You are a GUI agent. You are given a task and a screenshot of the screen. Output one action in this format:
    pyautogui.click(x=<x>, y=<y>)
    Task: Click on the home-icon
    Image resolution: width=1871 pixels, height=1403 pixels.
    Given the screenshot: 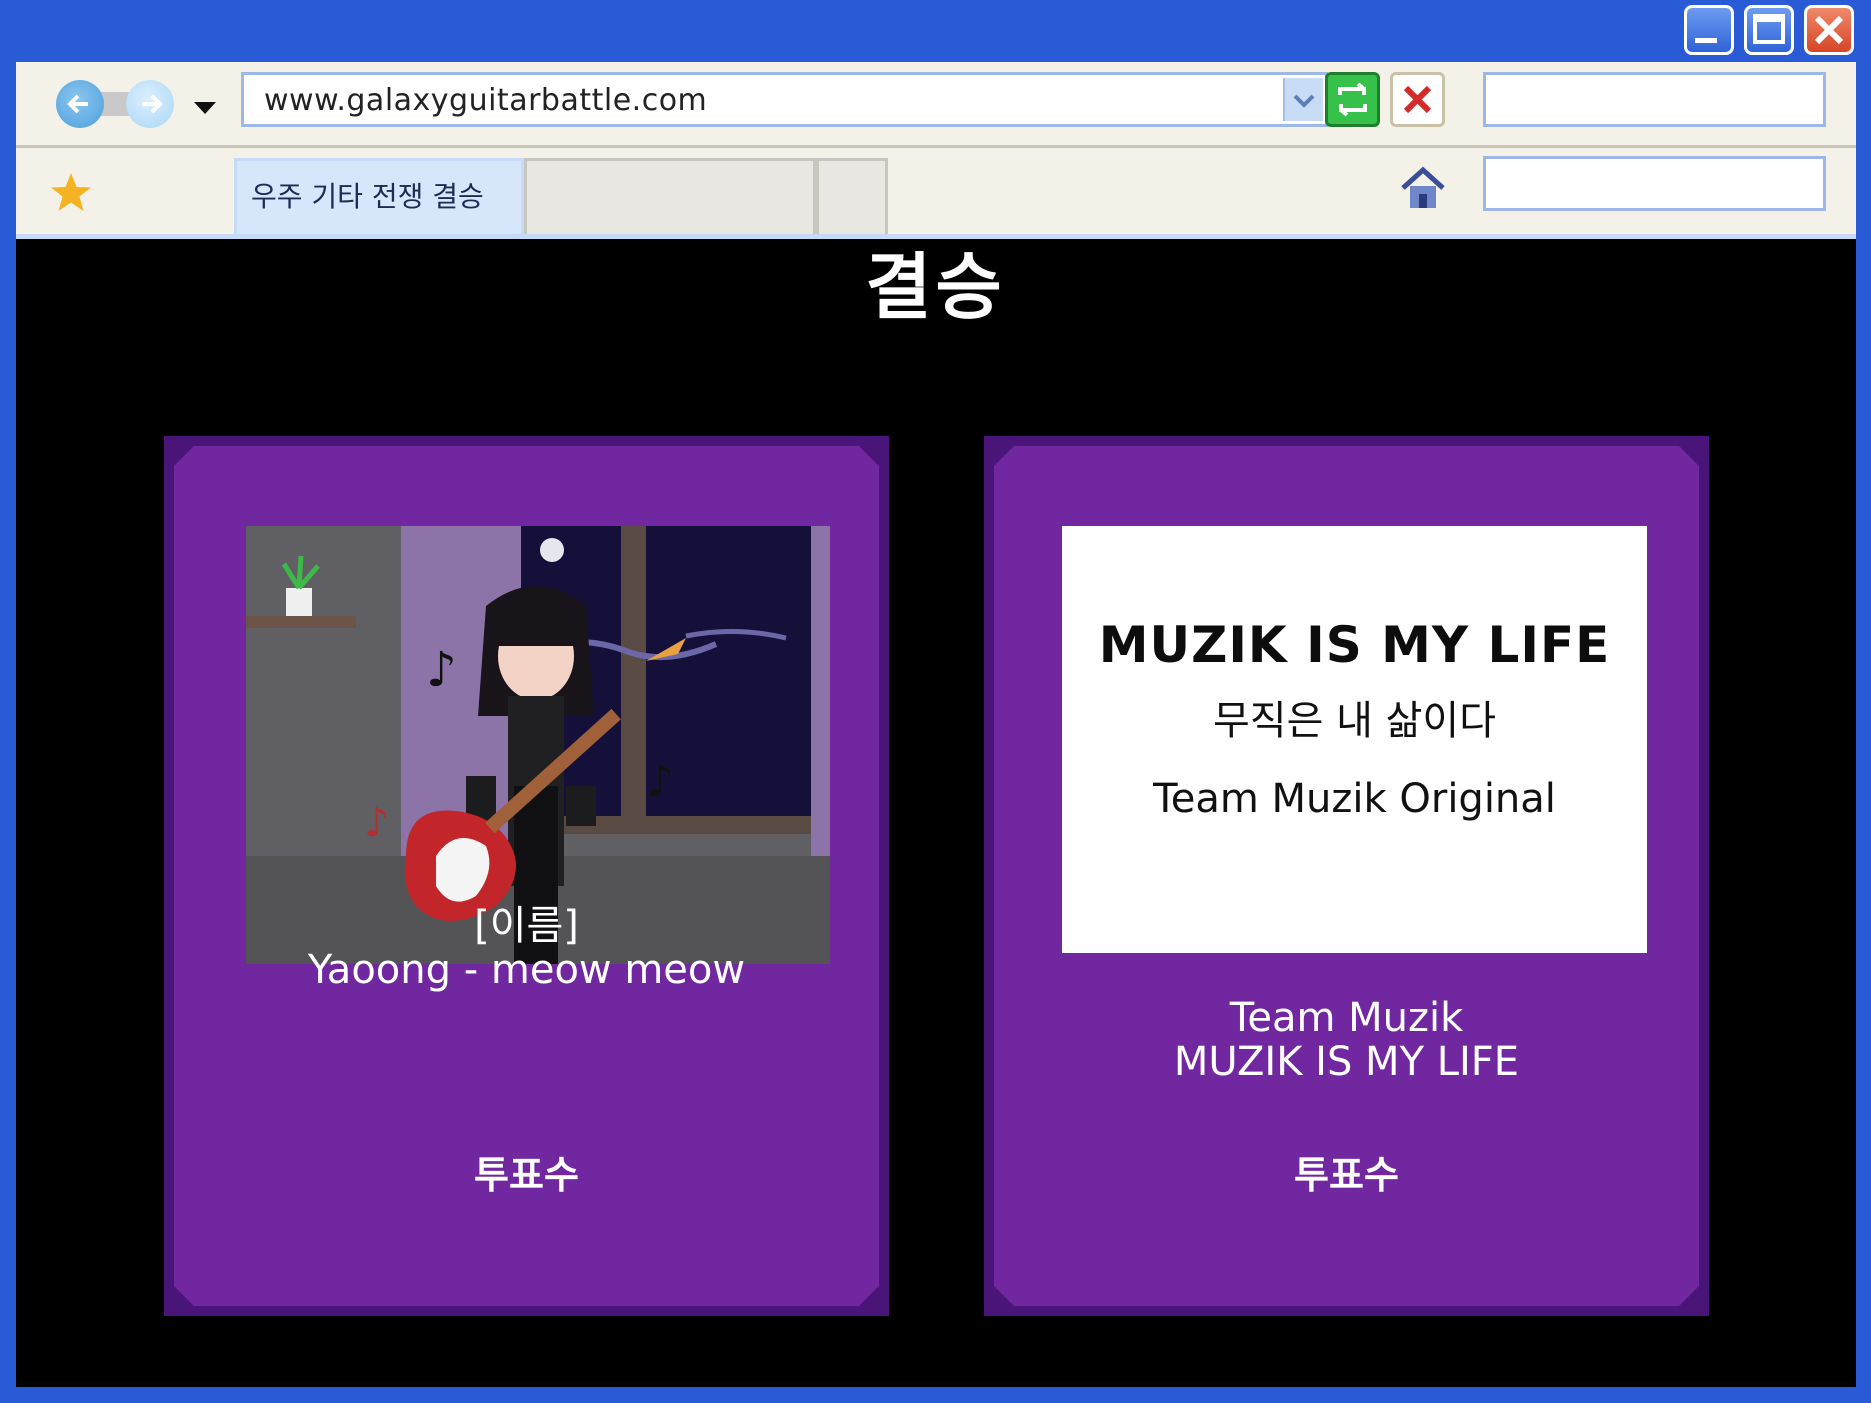 What is the action you would take?
    pyautogui.click(x=1423, y=188)
    